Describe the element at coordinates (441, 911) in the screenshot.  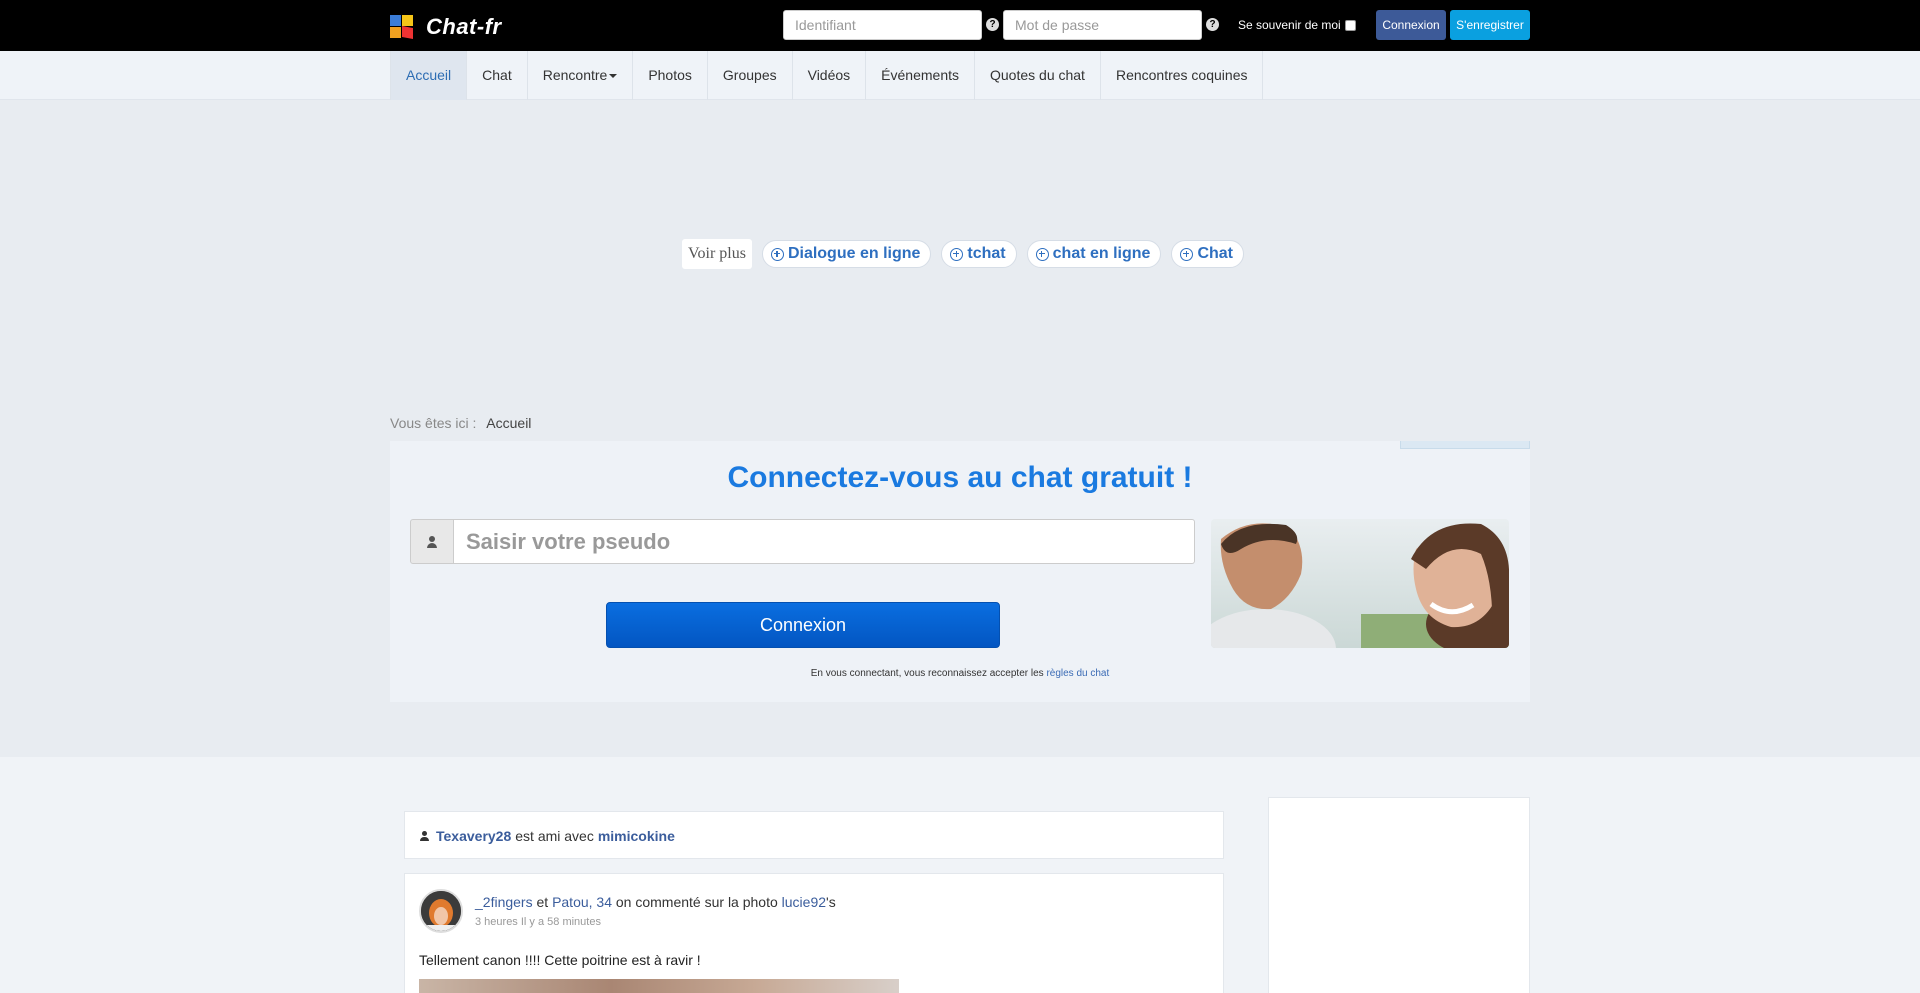
I see `avatar` at that location.